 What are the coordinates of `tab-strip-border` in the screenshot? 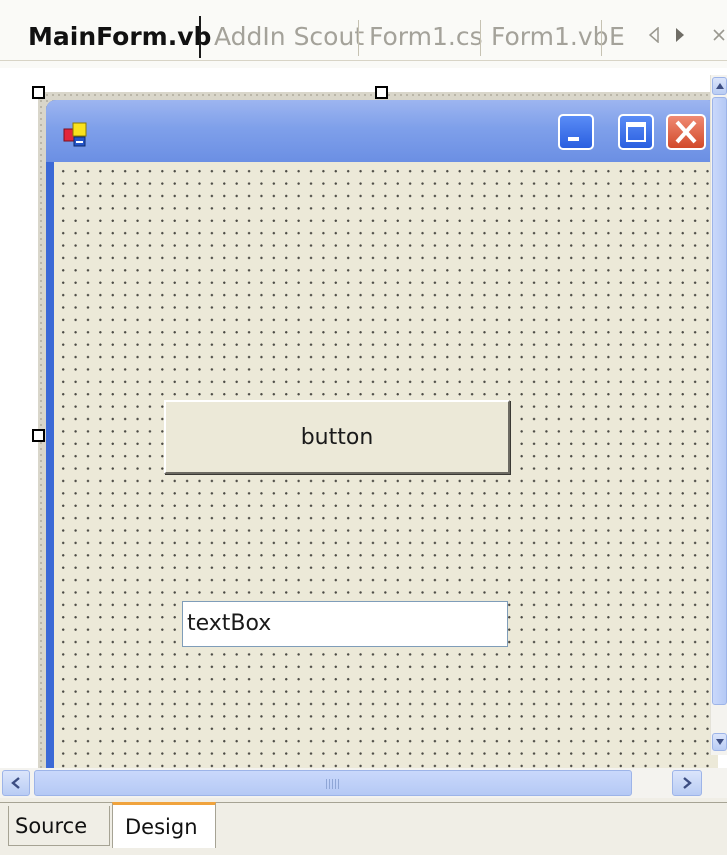 It's located at (363, 60).